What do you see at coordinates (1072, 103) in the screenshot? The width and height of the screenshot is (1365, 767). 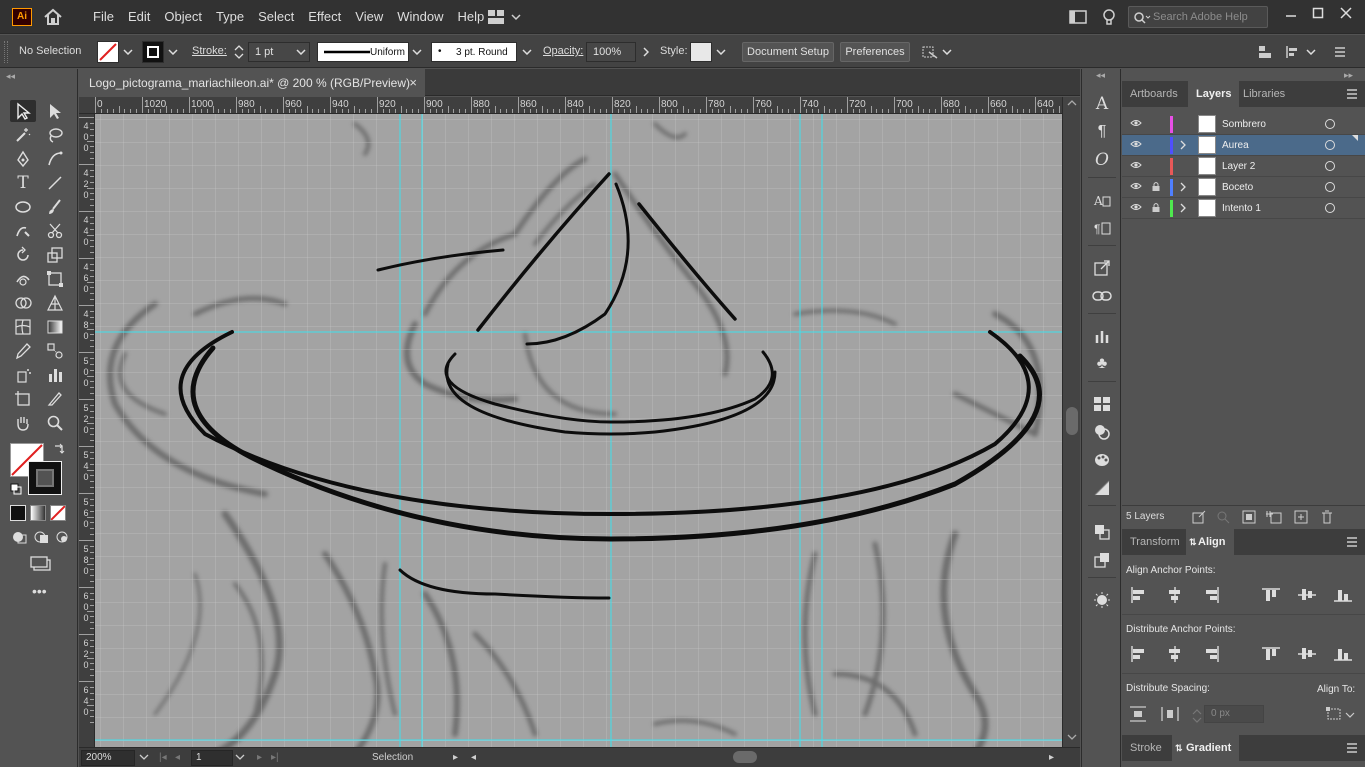 I see `scroll-up-icon` at bounding box center [1072, 103].